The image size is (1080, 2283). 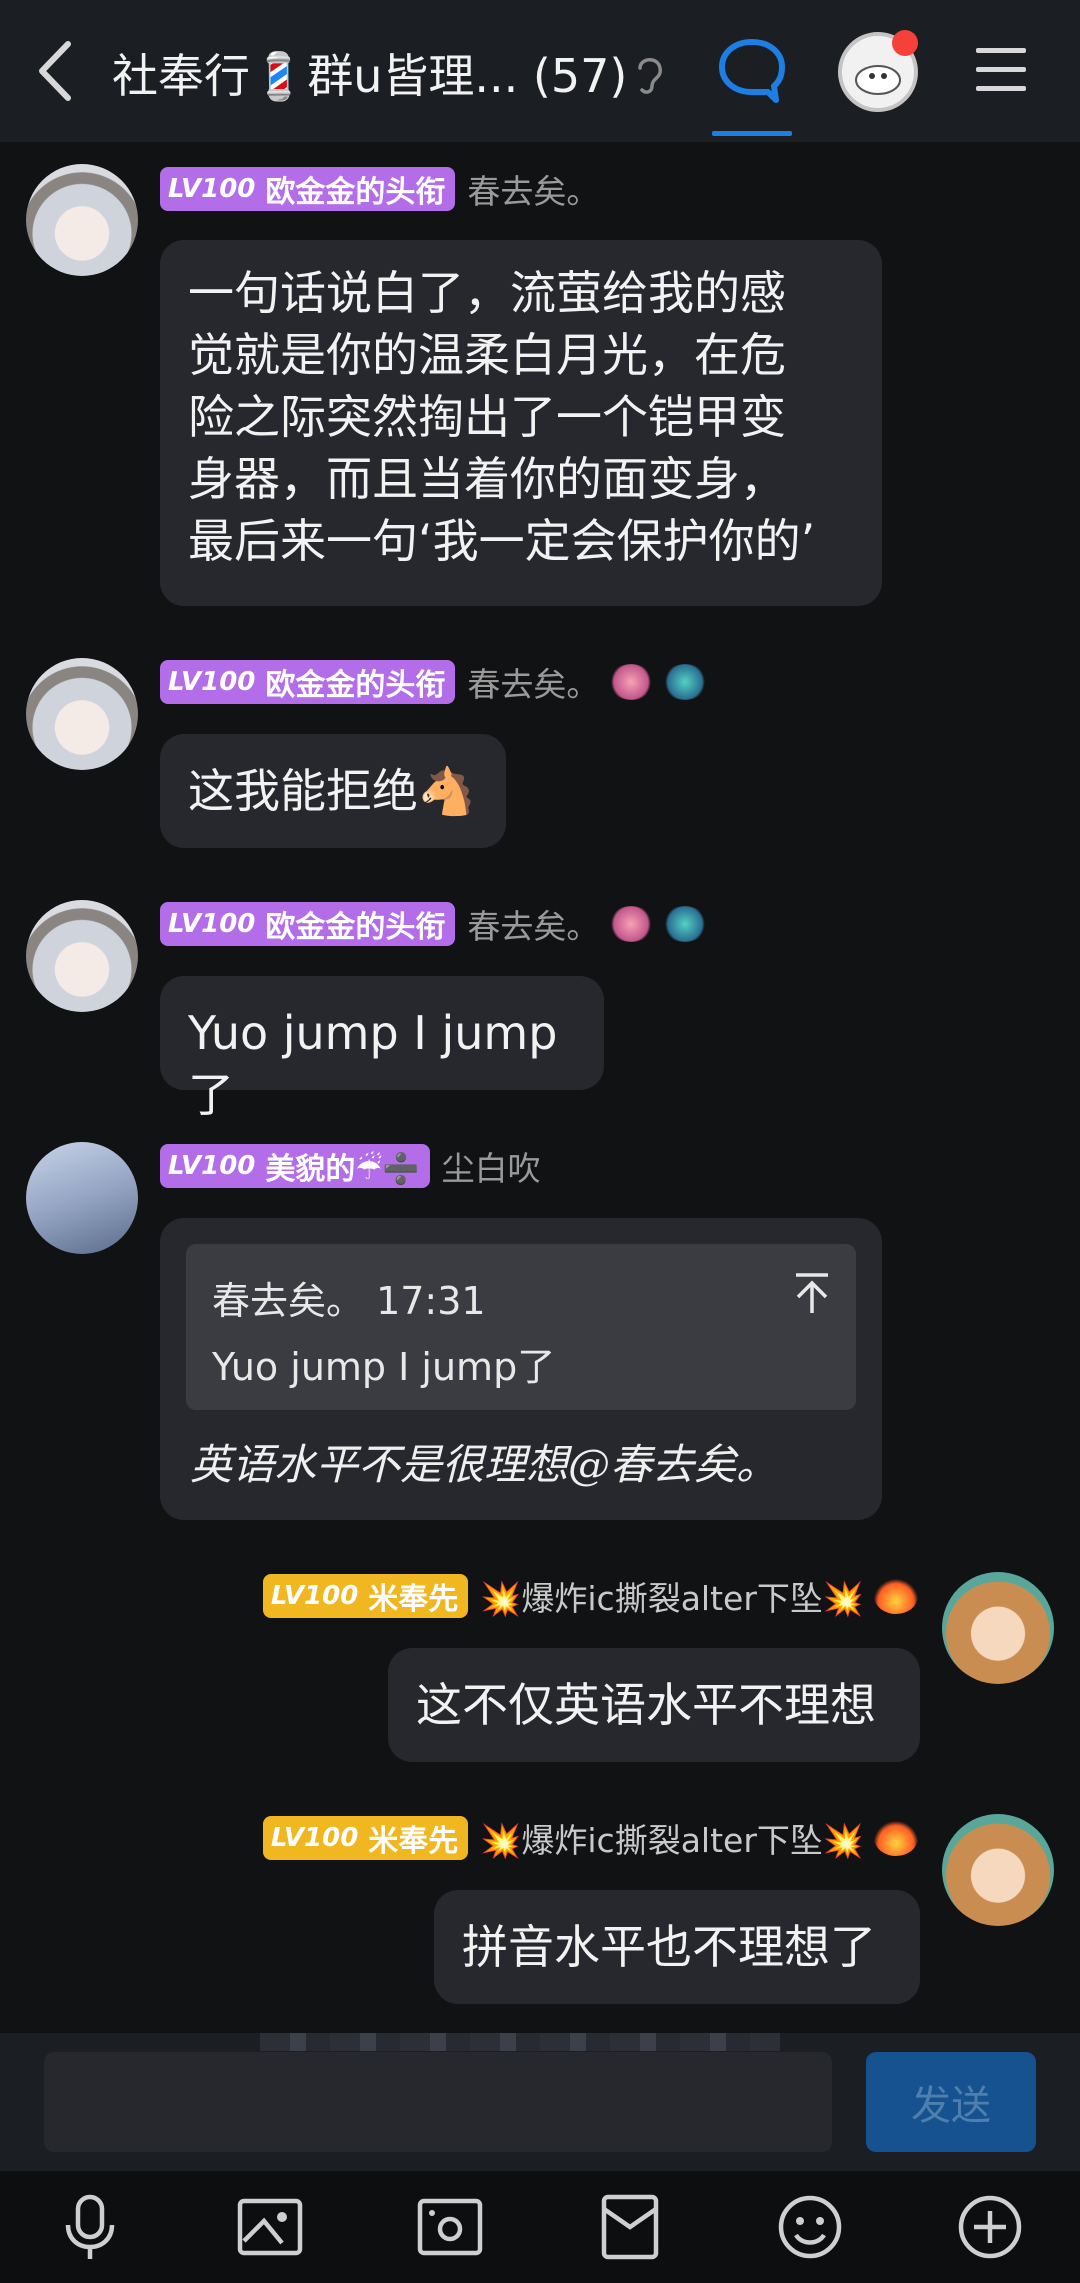 What do you see at coordinates (951, 2102) in the screenshot?
I see `send-button: 发送` at bounding box center [951, 2102].